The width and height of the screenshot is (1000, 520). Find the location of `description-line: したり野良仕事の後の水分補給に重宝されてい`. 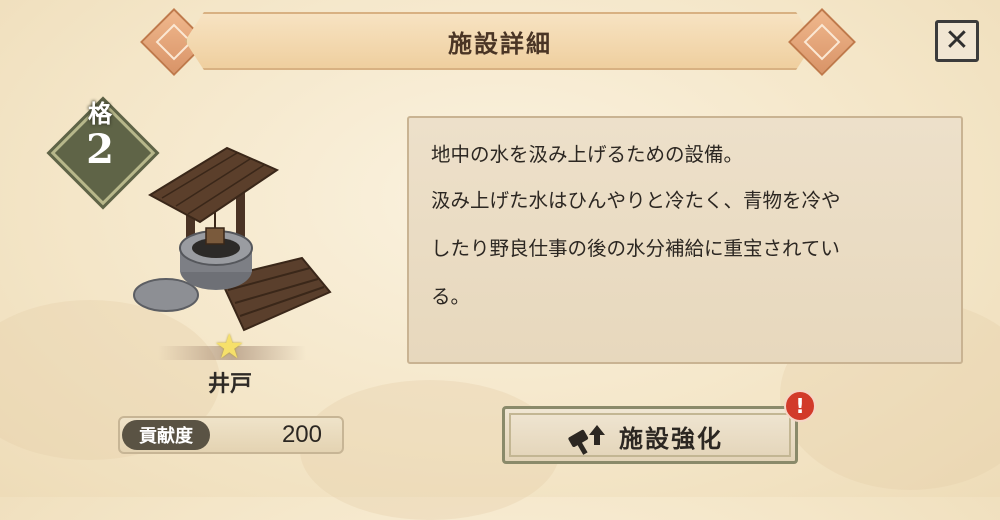

description-line: したり野良仕事の後の水分補給に重宝されてい is located at coordinates (635, 248).